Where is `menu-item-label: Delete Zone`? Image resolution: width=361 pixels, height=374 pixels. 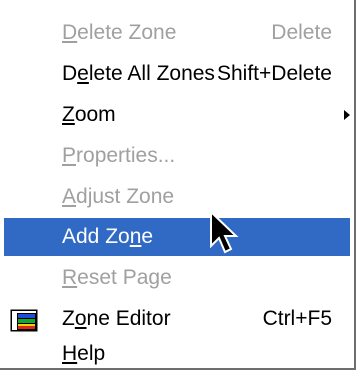
menu-item-label: Delete Zone is located at coordinates (119, 32).